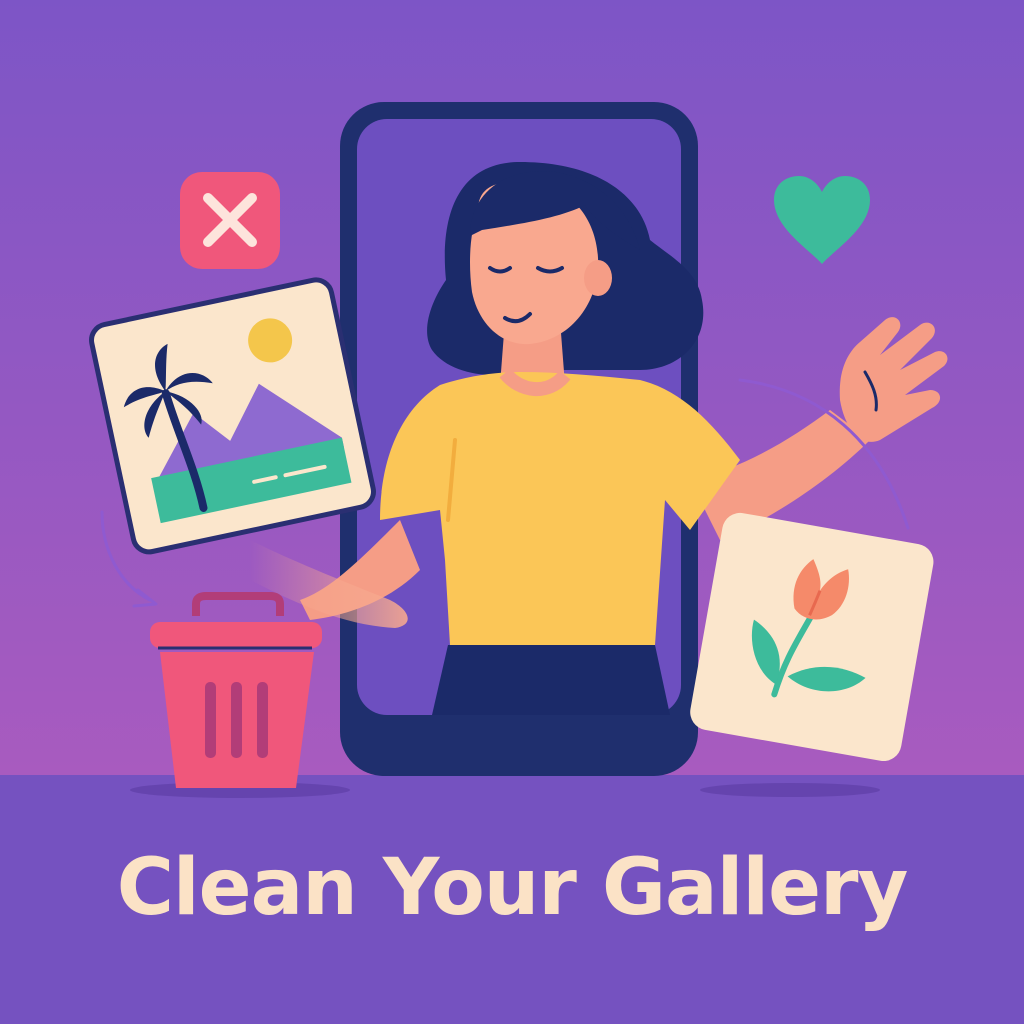  Describe the element at coordinates (790, 790) in the screenshot. I see `card-shadow` at that location.